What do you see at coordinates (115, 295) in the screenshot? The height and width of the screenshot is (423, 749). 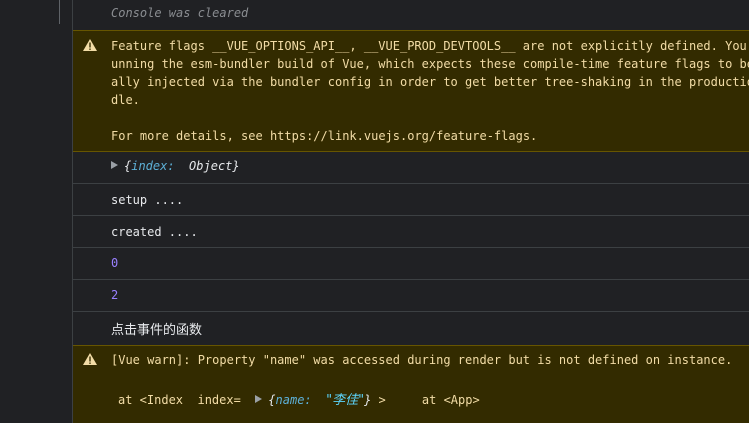 I see `log-number-2: 2` at bounding box center [115, 295].